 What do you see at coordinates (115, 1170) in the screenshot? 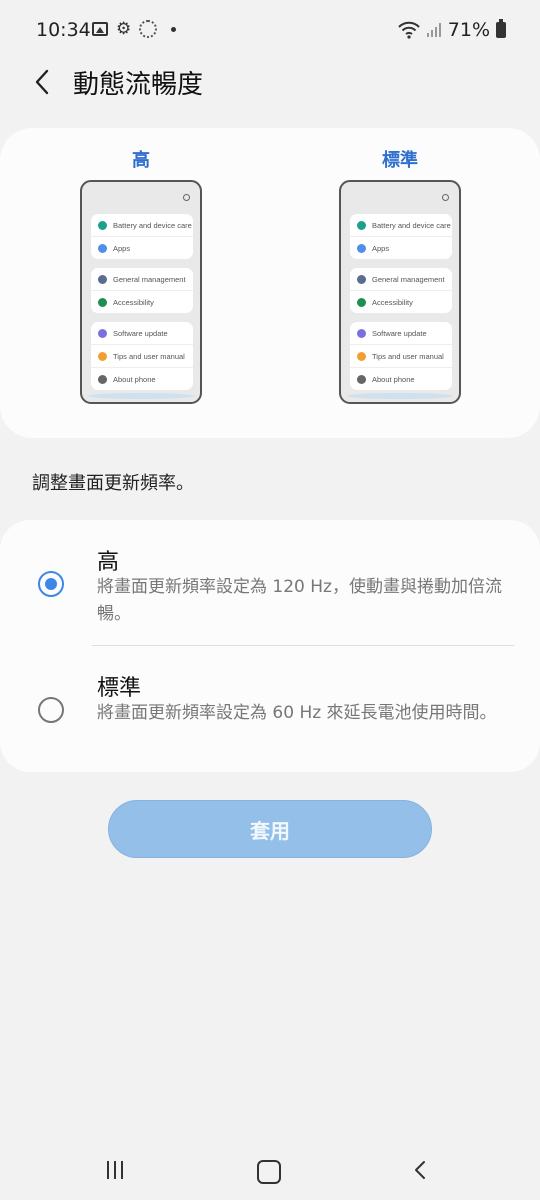
I see `recent-apps-icon` at bounding box center [115, 1170].